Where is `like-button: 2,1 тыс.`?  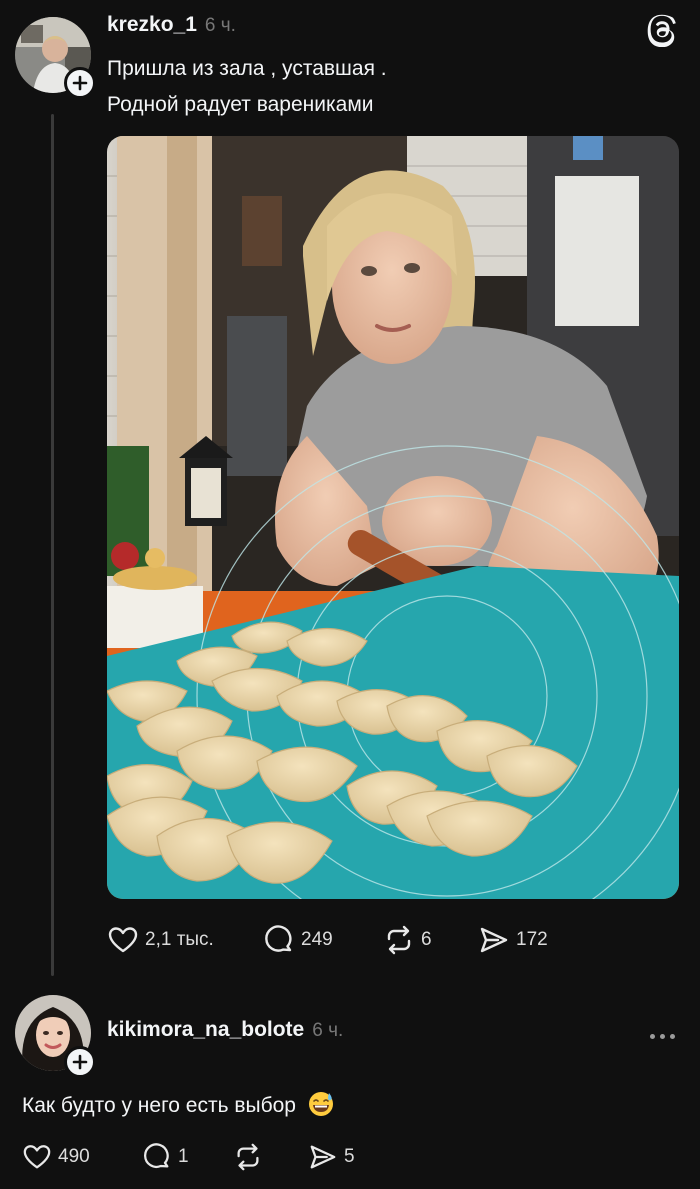 like-button: 2,1 тыс. is located at coordinates (160, 940).